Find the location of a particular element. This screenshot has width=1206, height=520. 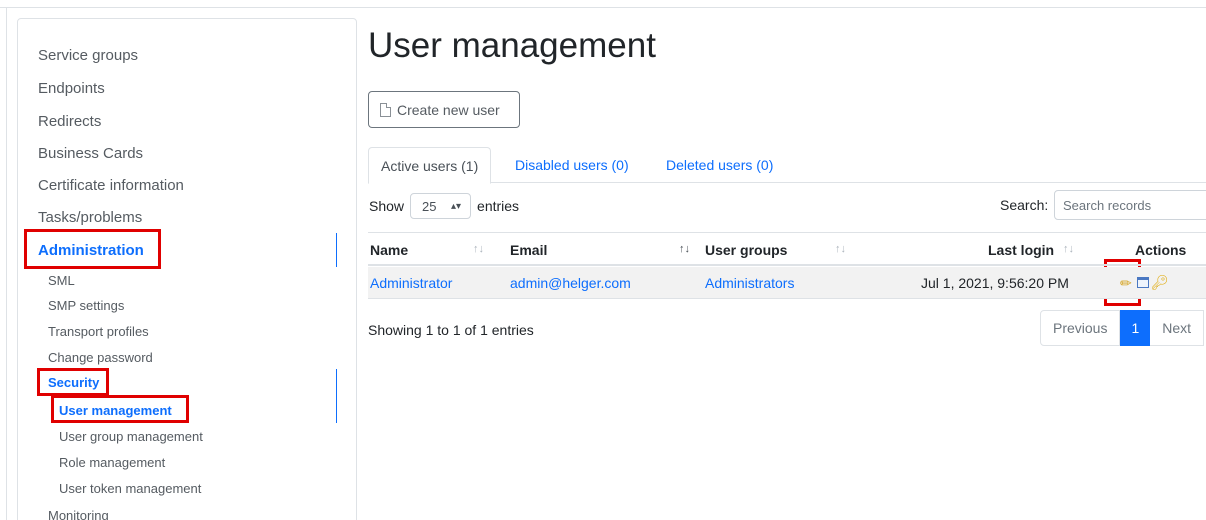

sidebar-item-transport-profiles: Transport profiles is located at coordinates (98, 331).